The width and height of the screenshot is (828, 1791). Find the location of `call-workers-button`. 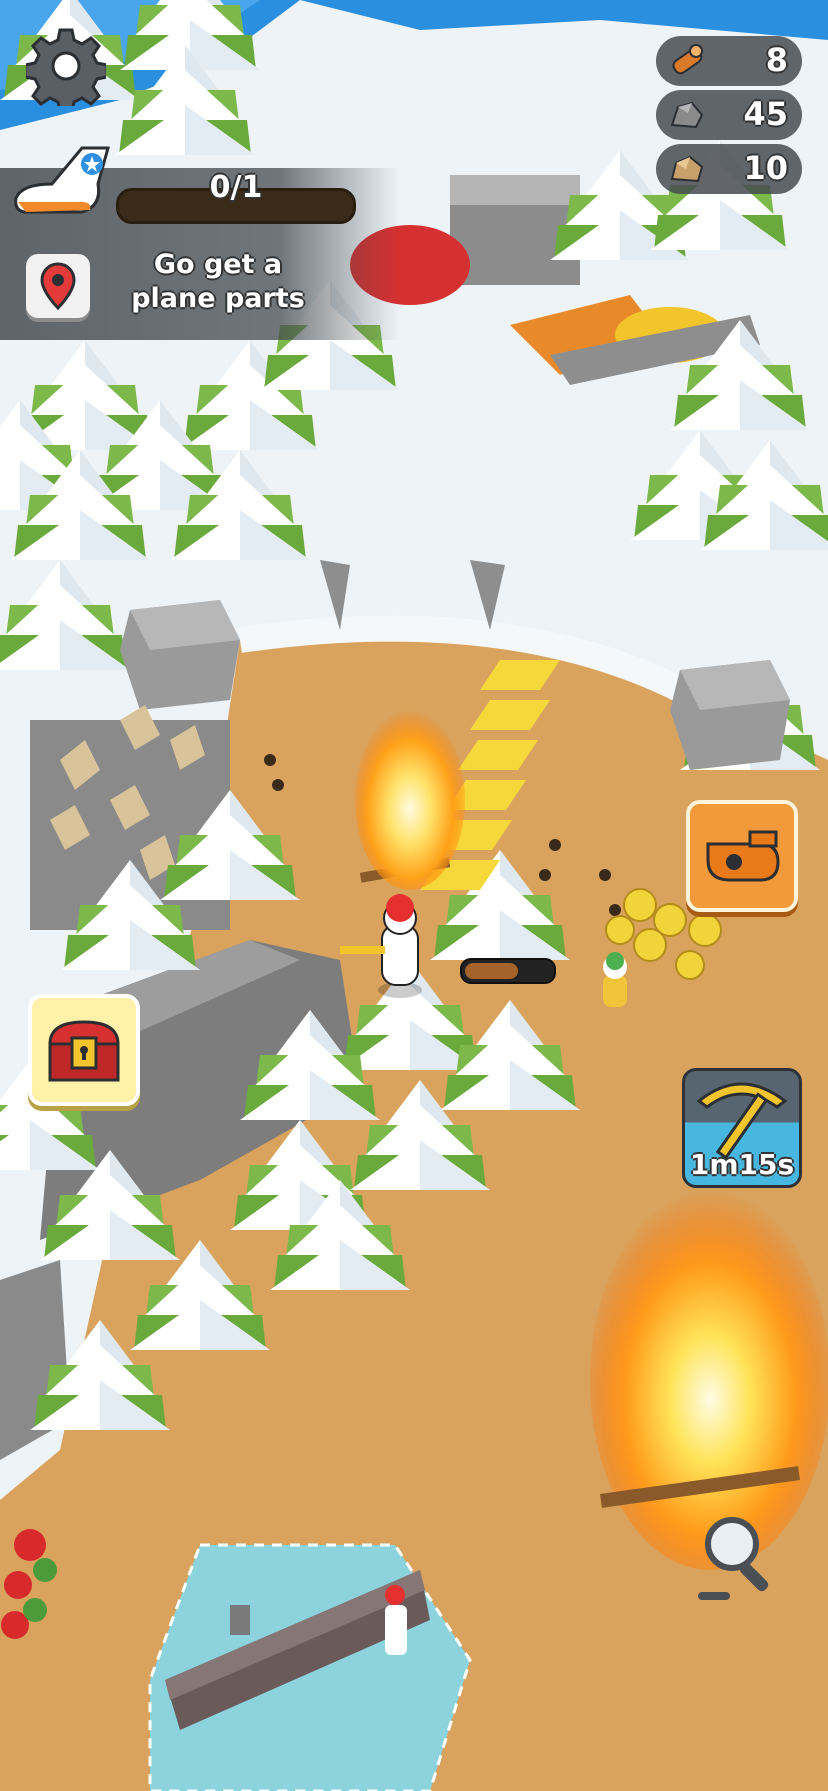

call-workers-button is located at coordinates (742, 856).